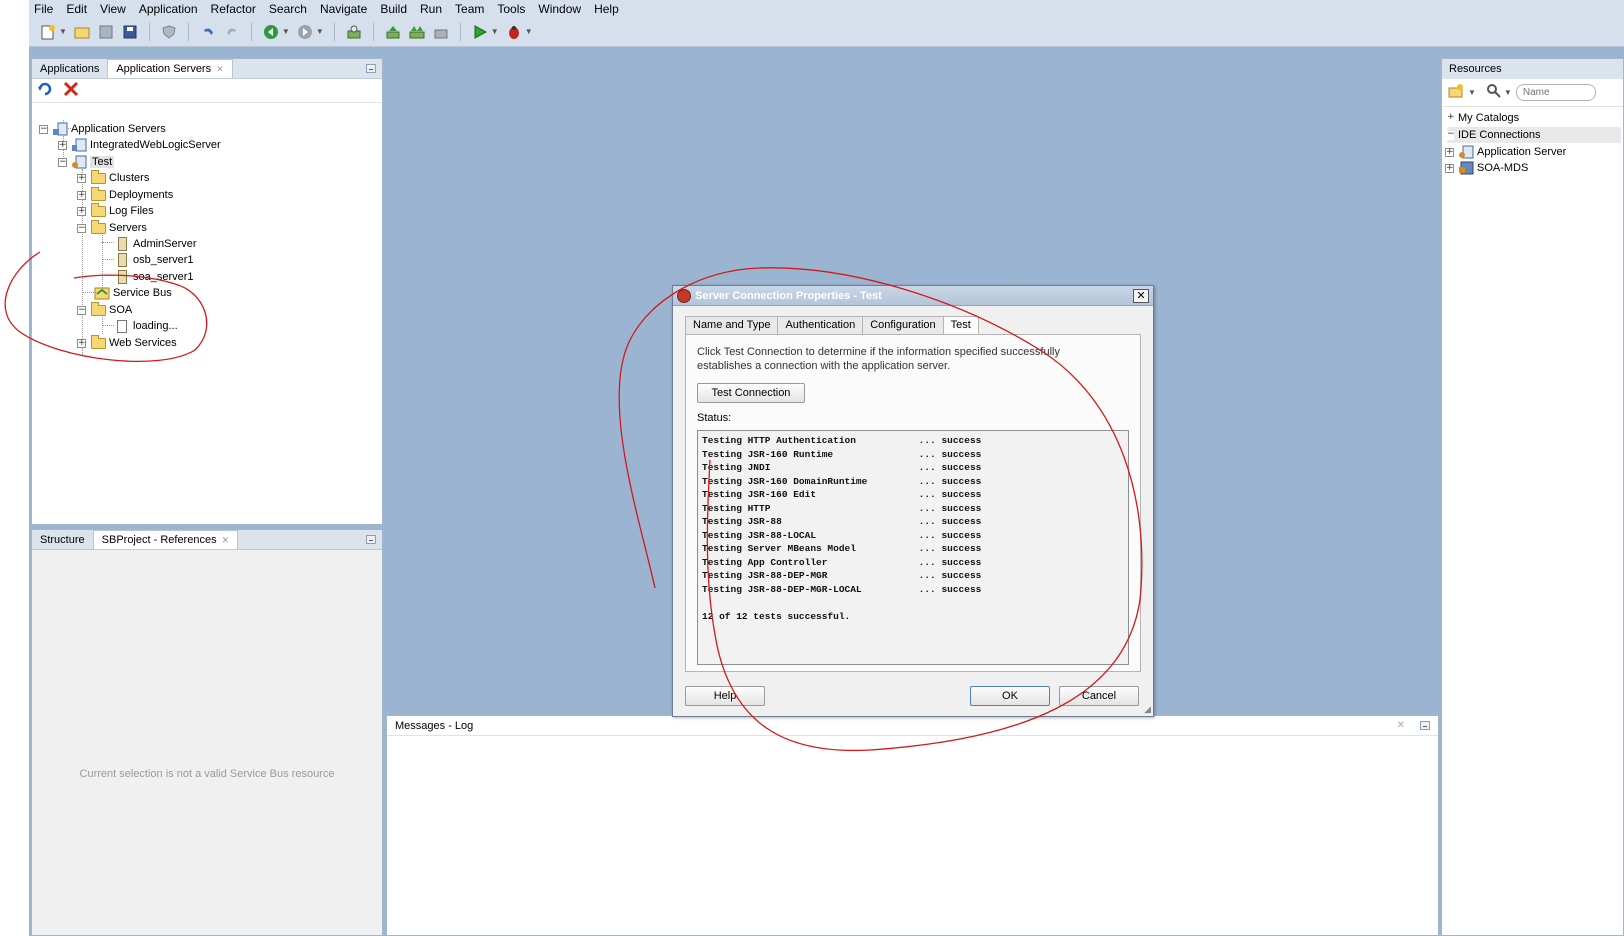  I want to click on tree-node-clusters: + Clusters, so click(113, 177).